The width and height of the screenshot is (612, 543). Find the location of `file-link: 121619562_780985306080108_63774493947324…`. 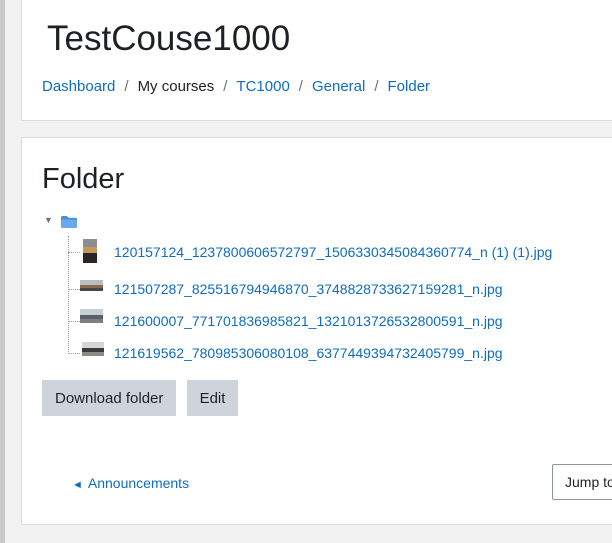

file-link: 121619562_780985306080108_63774493947324… is located at coordinates (308, 353).